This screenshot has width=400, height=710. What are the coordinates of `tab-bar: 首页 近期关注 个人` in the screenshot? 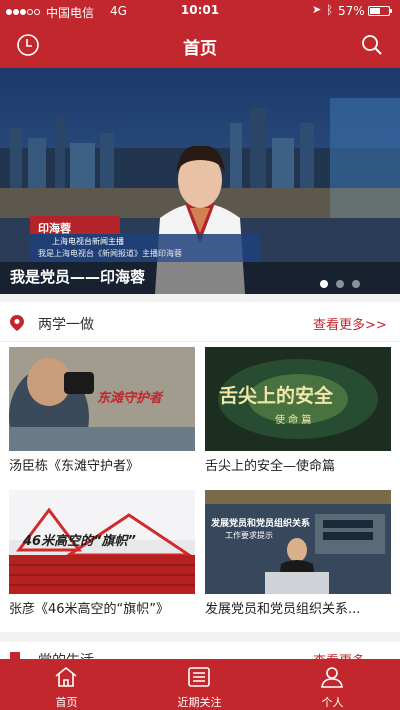 It's located at (200, 684).